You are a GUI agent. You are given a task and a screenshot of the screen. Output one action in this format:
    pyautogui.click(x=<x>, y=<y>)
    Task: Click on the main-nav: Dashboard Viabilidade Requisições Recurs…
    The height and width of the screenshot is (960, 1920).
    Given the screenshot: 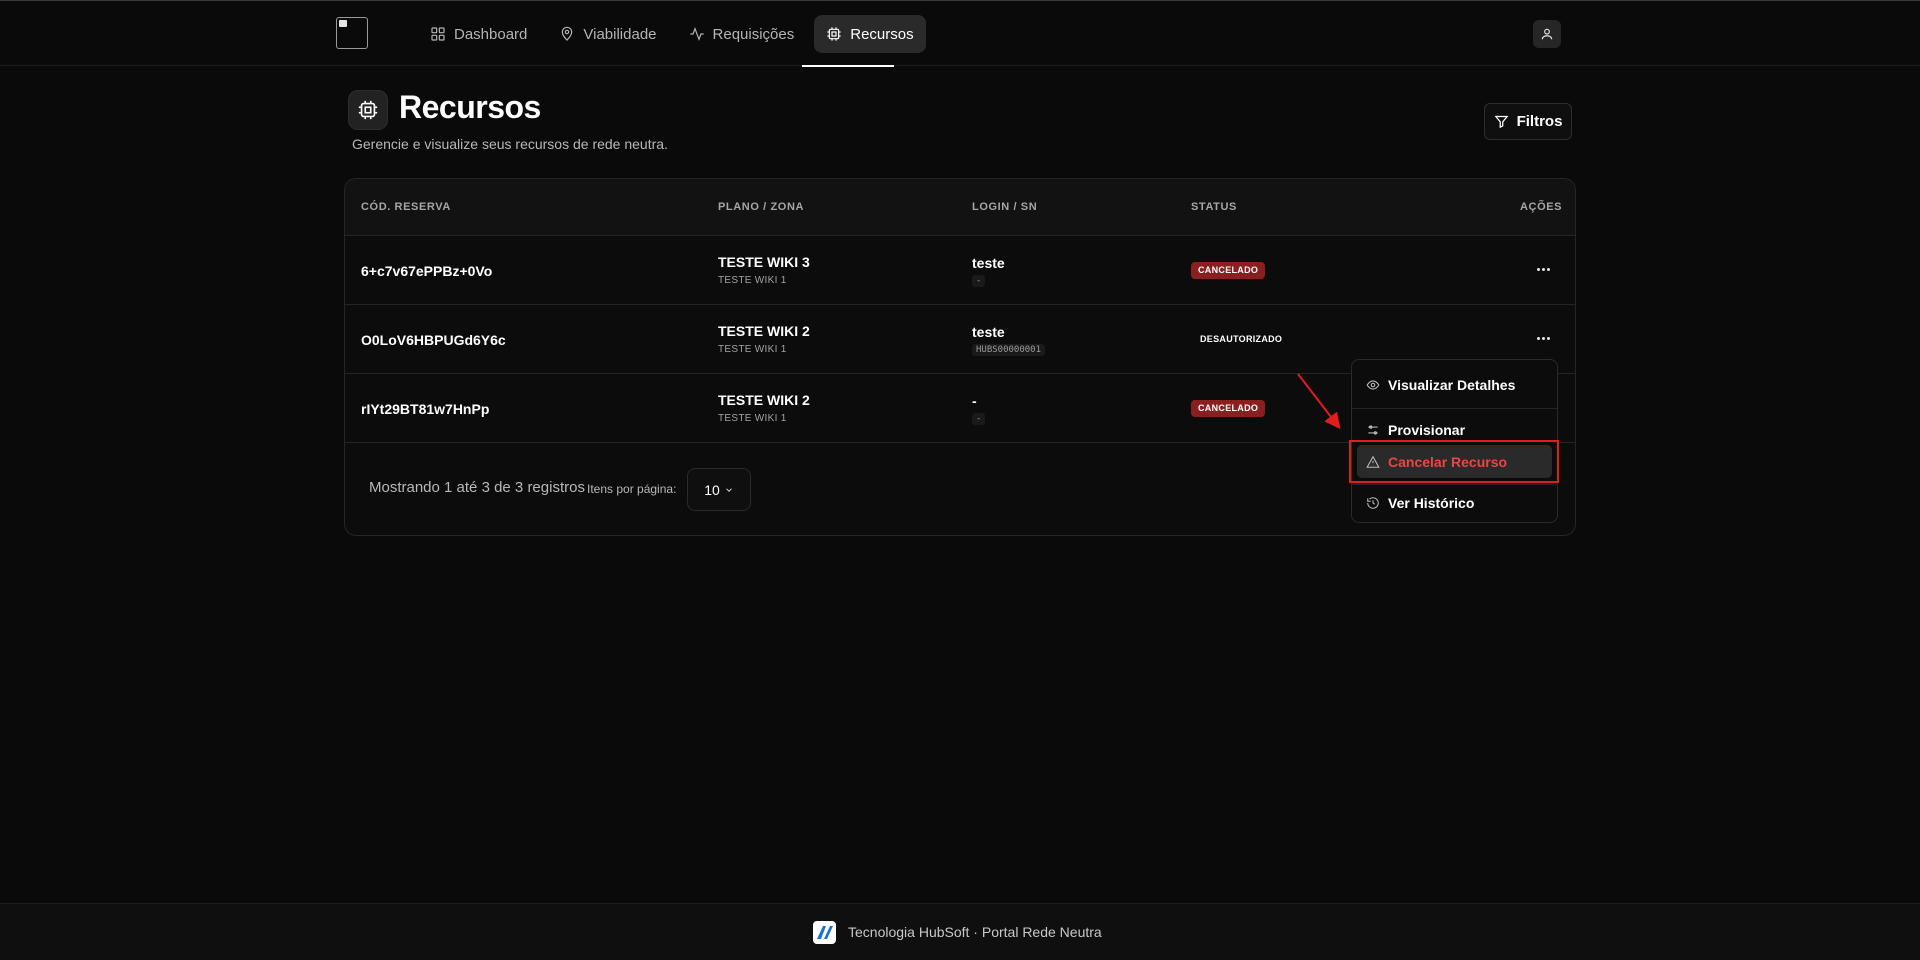 What is the action you would take?
    pyautogui.click(x=672, y=34)
    